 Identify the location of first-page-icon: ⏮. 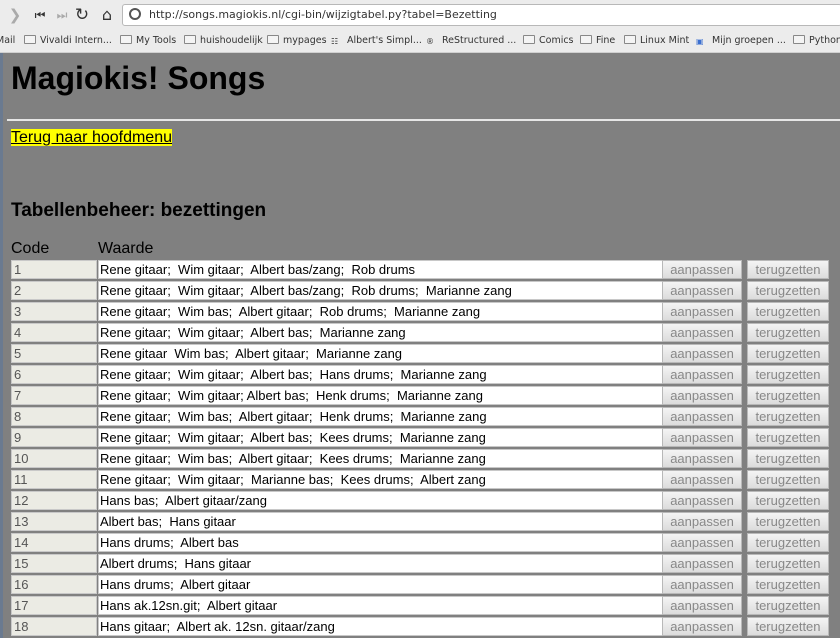
(40, 15).